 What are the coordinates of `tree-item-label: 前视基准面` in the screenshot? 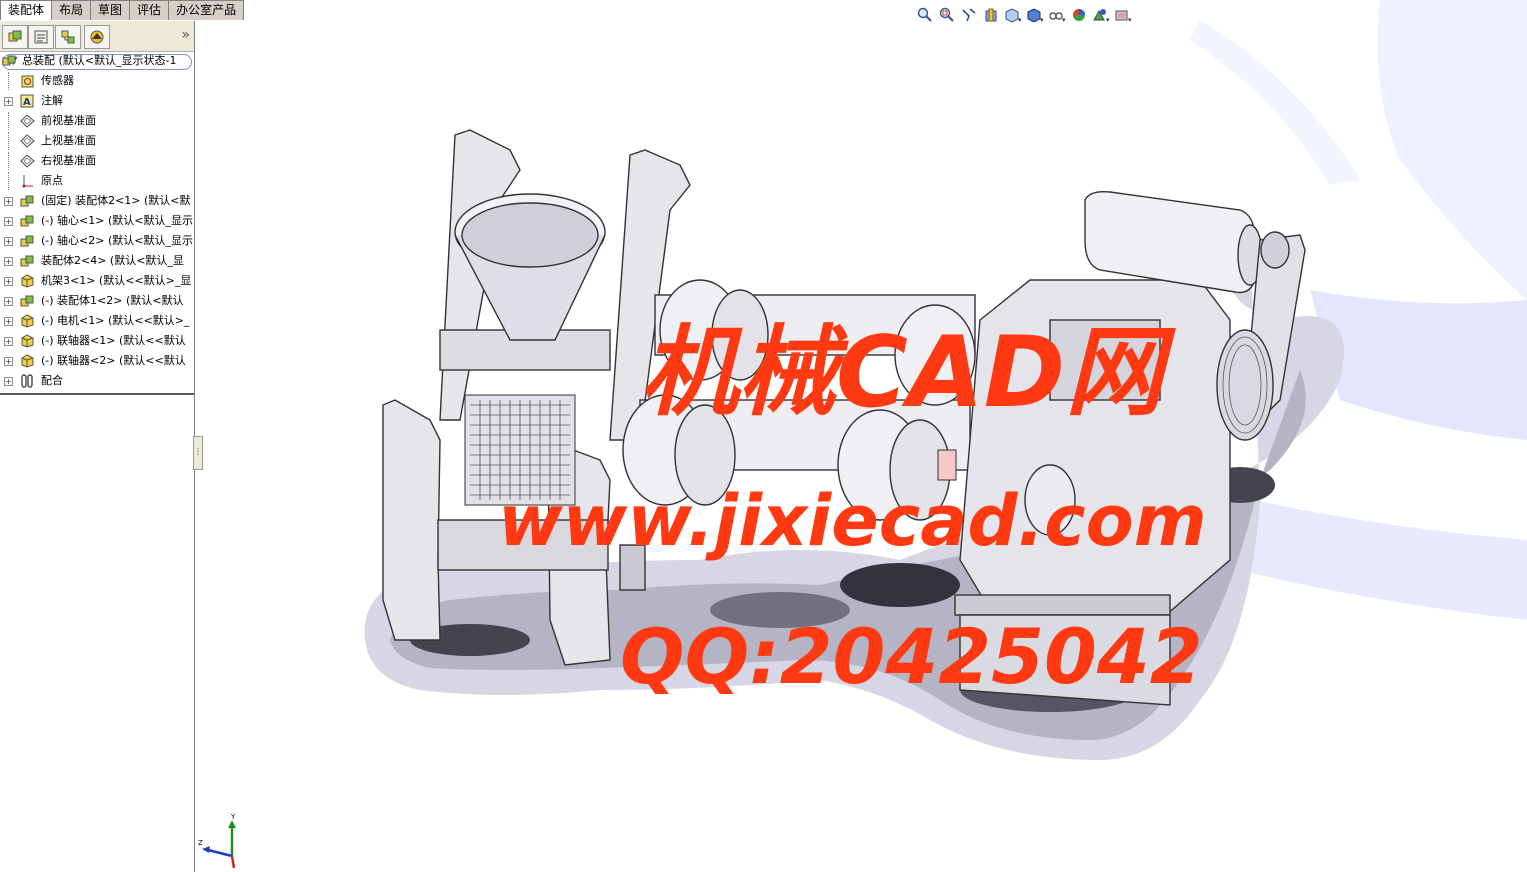 It's located at (68, 120).